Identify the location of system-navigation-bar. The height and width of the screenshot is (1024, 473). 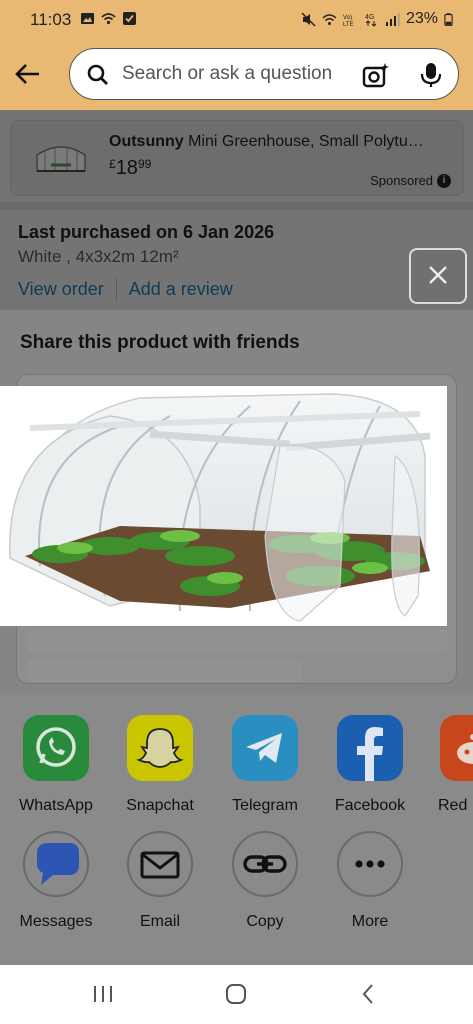
(236, 994).